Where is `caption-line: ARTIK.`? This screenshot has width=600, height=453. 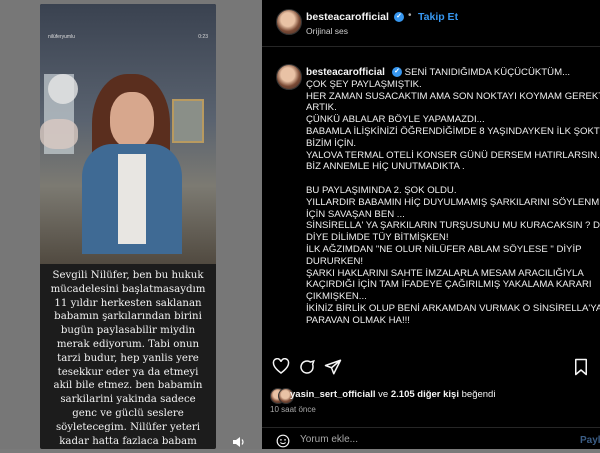 caption-line: ARTIK. is located at coordinates (321, 108).